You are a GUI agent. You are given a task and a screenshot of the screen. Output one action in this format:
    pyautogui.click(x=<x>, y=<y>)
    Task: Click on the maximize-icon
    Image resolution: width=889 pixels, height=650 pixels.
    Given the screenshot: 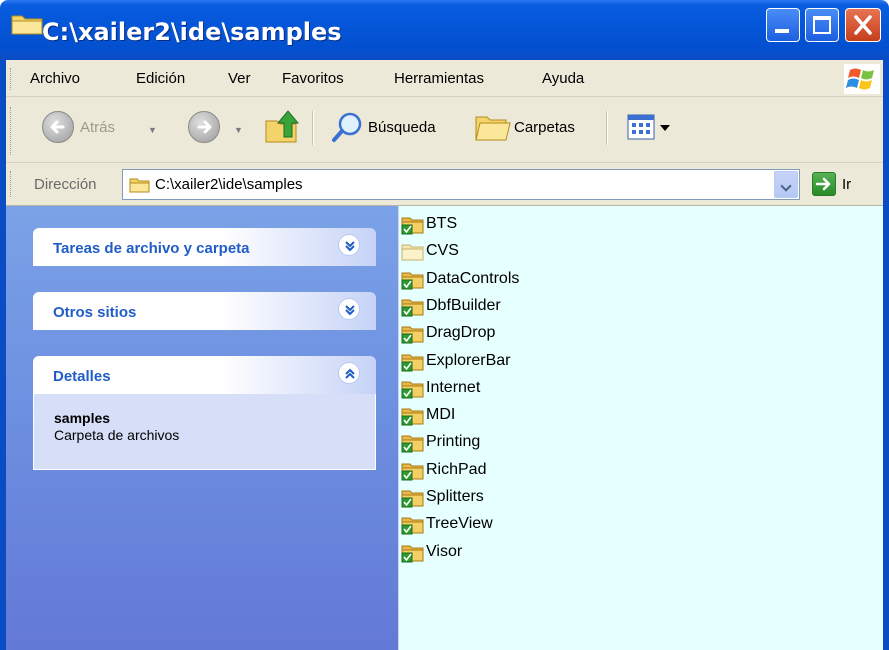 What is the action you would take?
    pyautogui.click(x=822, y=25)
    